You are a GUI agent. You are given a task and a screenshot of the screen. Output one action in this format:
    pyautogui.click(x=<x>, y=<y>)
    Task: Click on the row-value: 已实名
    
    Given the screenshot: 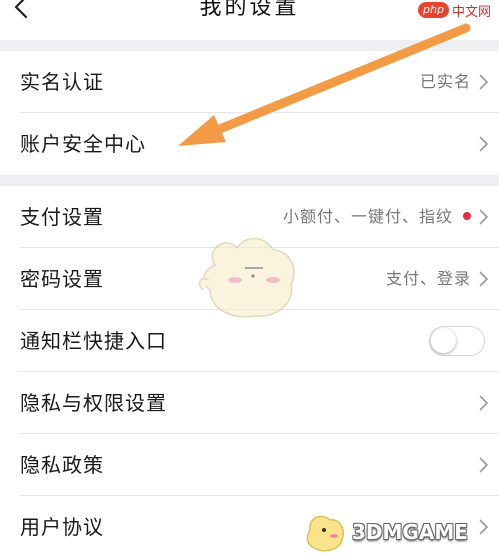 What is the action you would take?
    pyautogui.click(x=445, y=81)
    